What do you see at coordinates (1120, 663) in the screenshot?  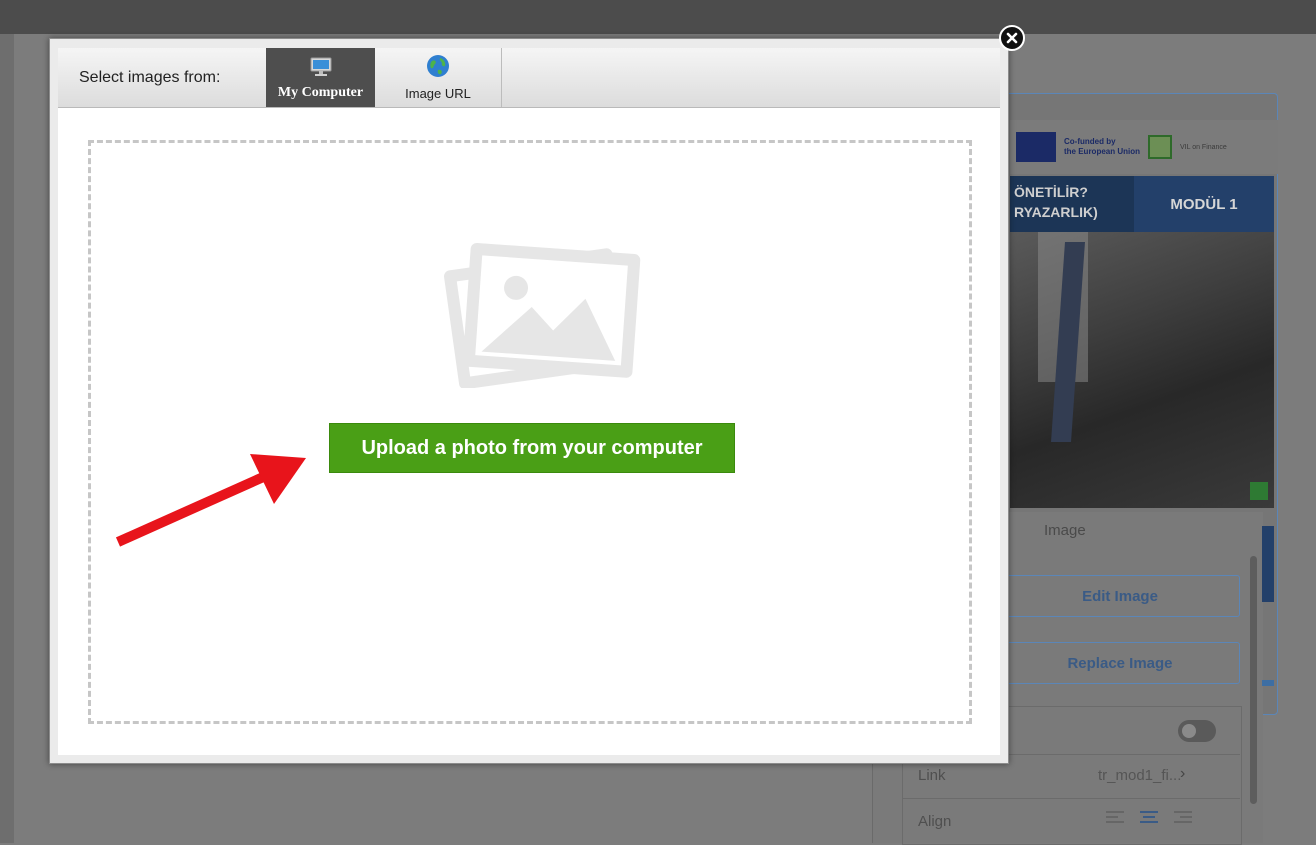 I see `replace-image-button: Replace Image` at bounding box center [1120, 663].